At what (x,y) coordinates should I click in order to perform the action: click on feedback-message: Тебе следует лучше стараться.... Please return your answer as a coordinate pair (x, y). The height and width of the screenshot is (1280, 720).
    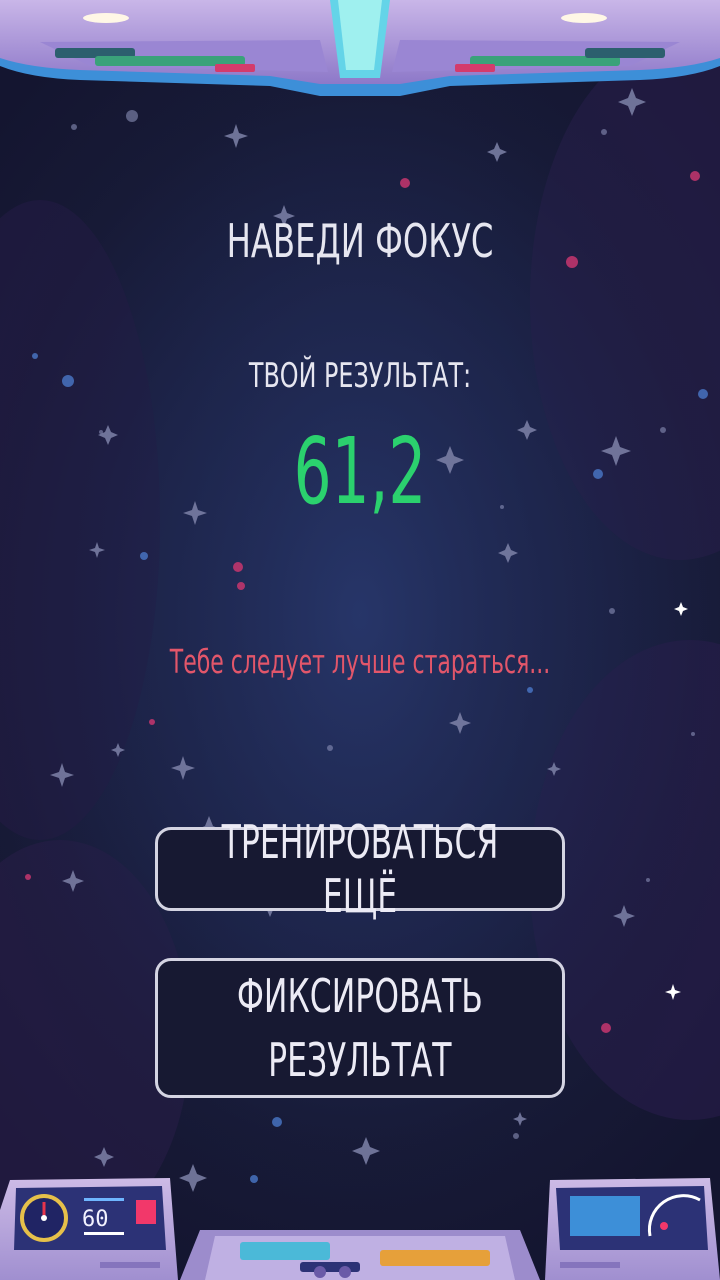
    Looking at the image, I should click on (360, 661).